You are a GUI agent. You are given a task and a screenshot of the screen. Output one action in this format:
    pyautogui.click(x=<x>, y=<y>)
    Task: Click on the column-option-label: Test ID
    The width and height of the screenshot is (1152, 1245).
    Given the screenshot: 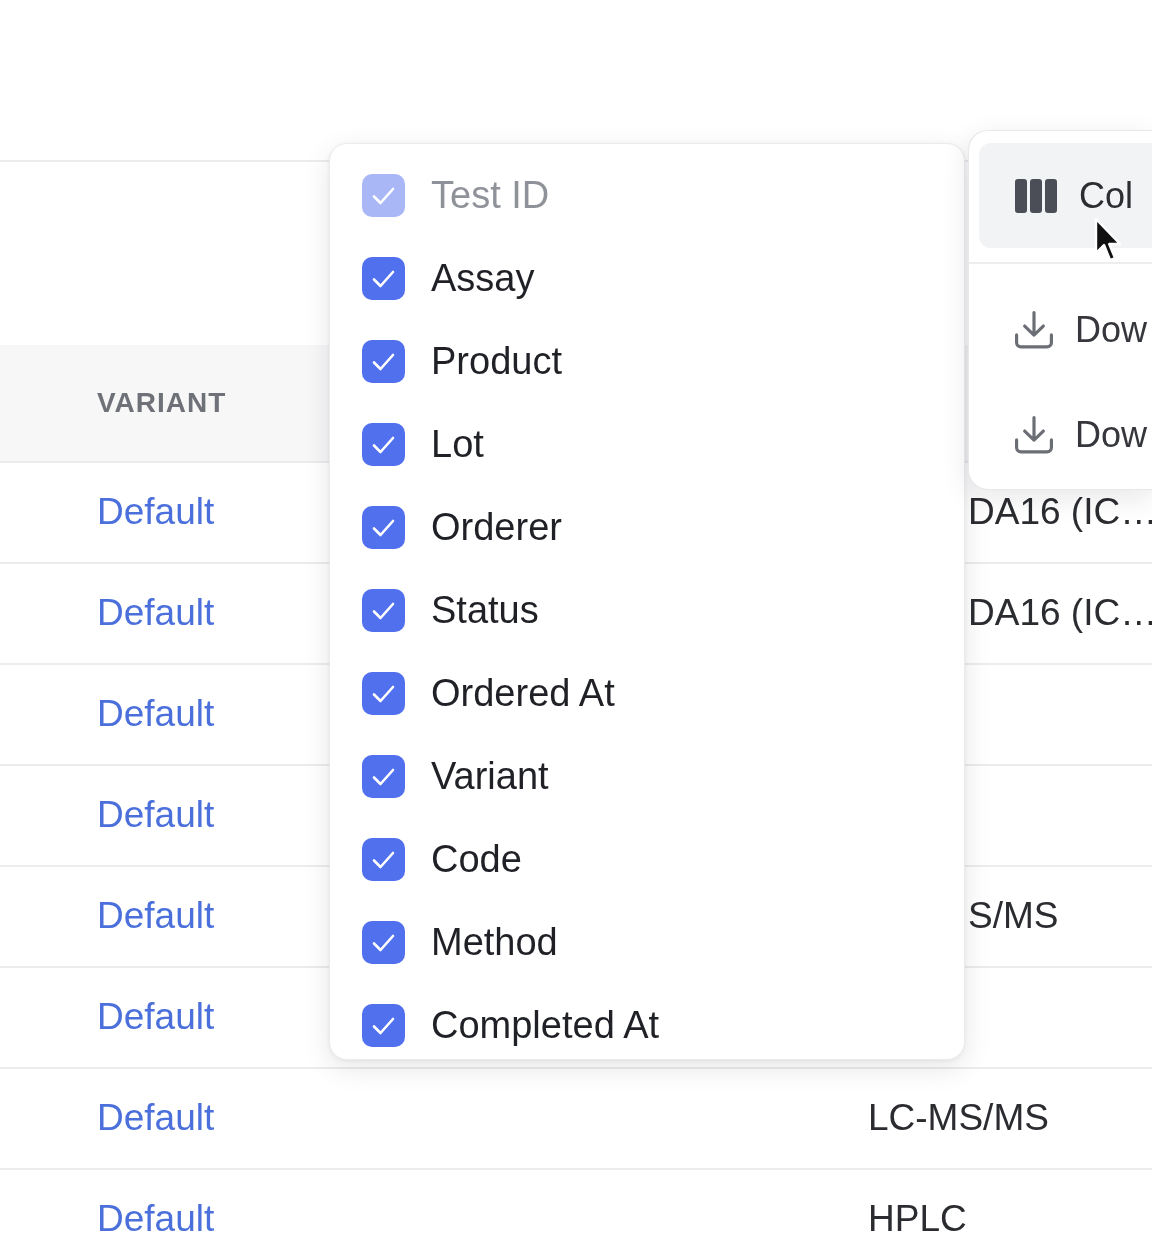 What is the action you would take?
    pyautogui.click(x=490, y=195)
    